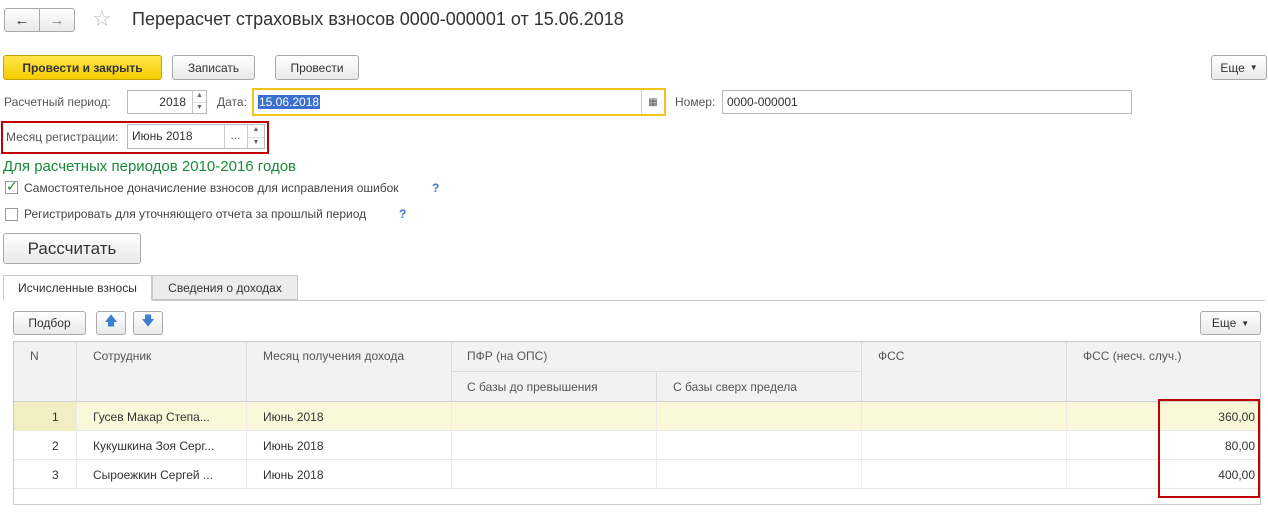  I want to click on back-button: ←, so click(22, 20).